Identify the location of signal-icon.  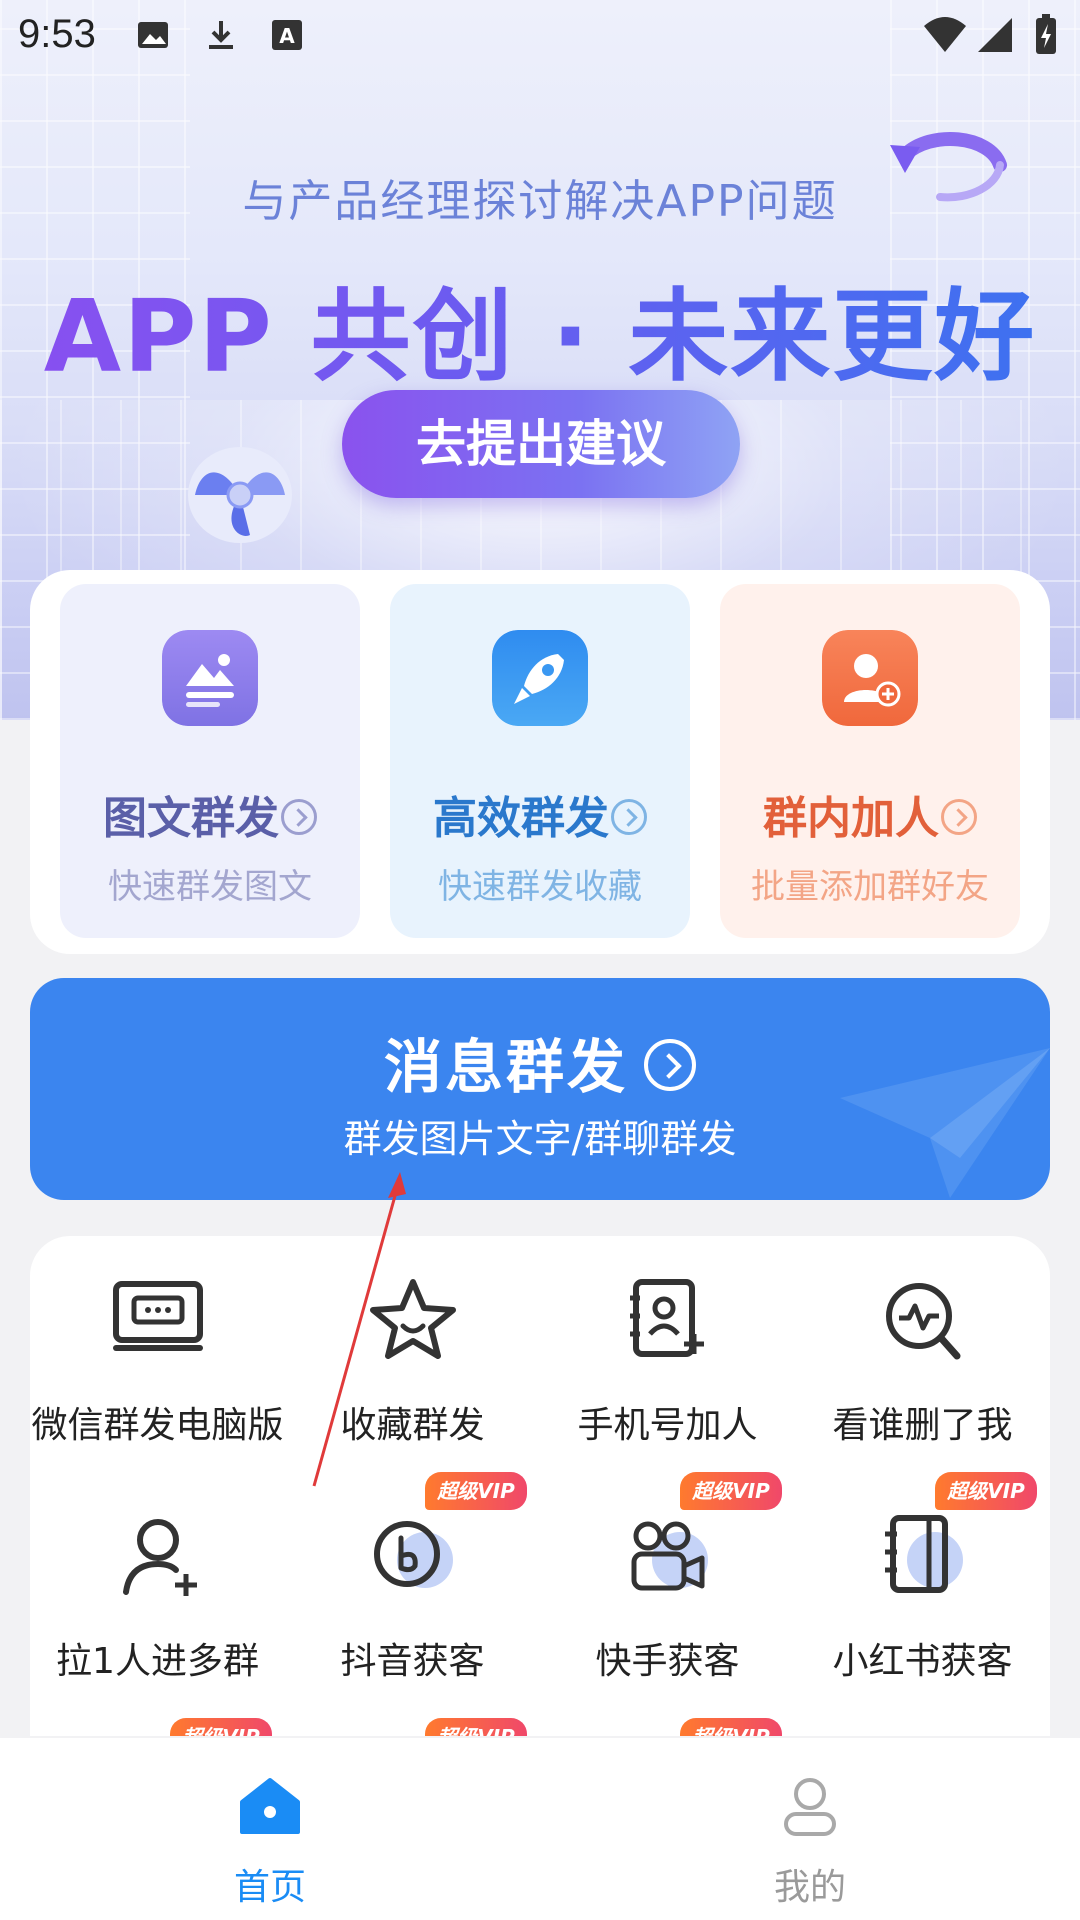
(995, 35).